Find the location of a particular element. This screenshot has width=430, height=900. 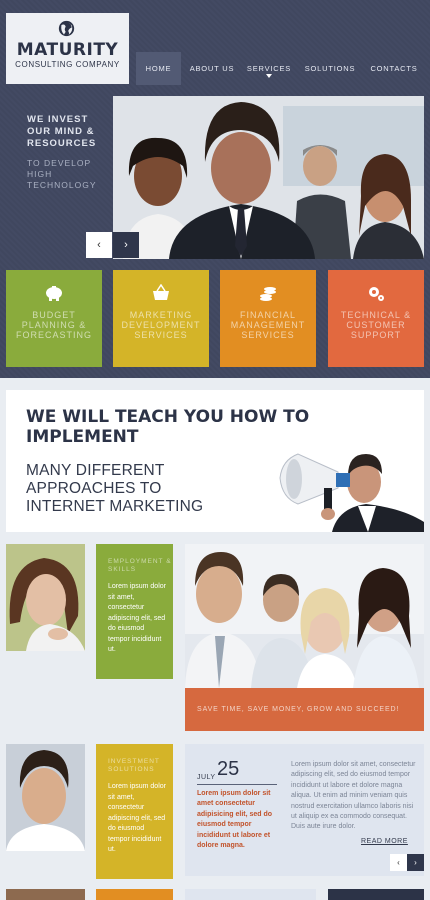

logo: MATURITY CONSULTING COMPANY is located at coordinates (67, 48).